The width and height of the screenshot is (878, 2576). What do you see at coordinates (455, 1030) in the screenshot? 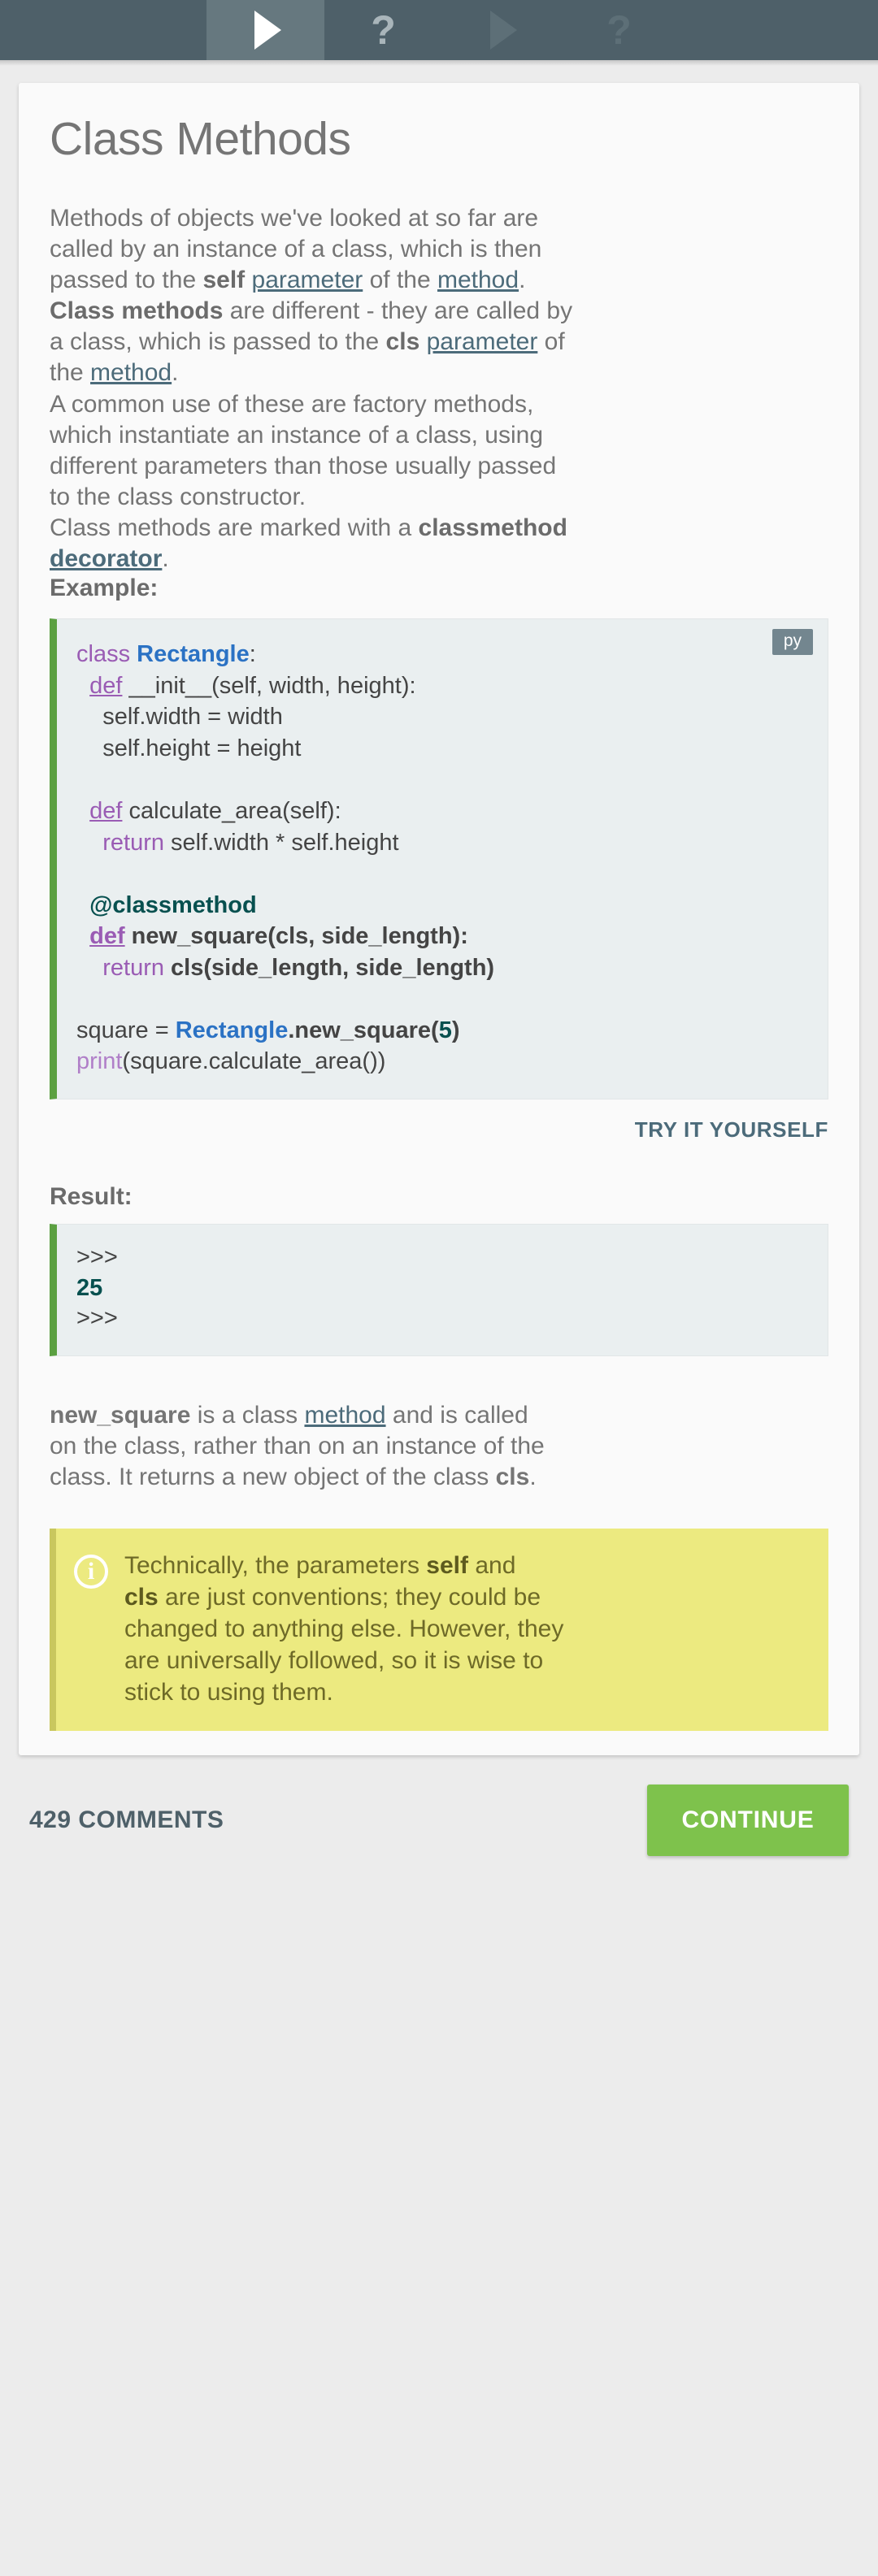
I see `code-paren: )` at bounding box center [455, 1030].